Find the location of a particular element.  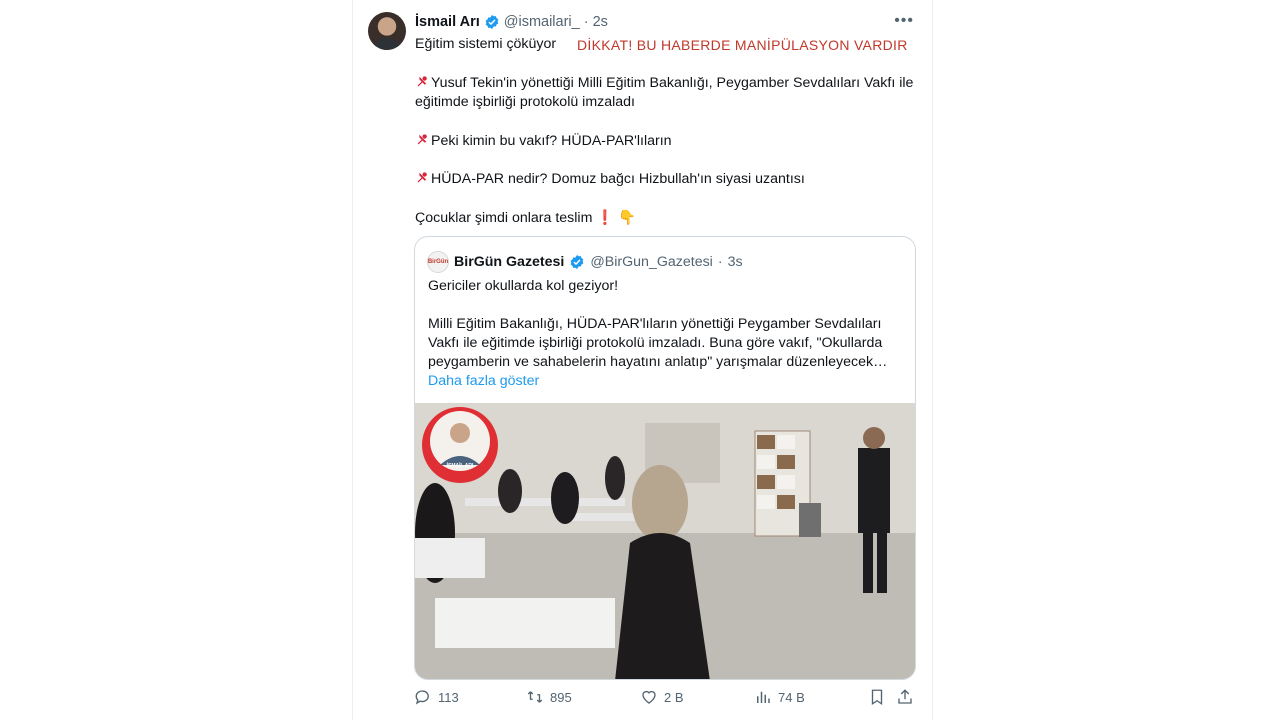

tweet-actions-bar: 113 895 2 B 74 B is located at coordinates (665, 700).